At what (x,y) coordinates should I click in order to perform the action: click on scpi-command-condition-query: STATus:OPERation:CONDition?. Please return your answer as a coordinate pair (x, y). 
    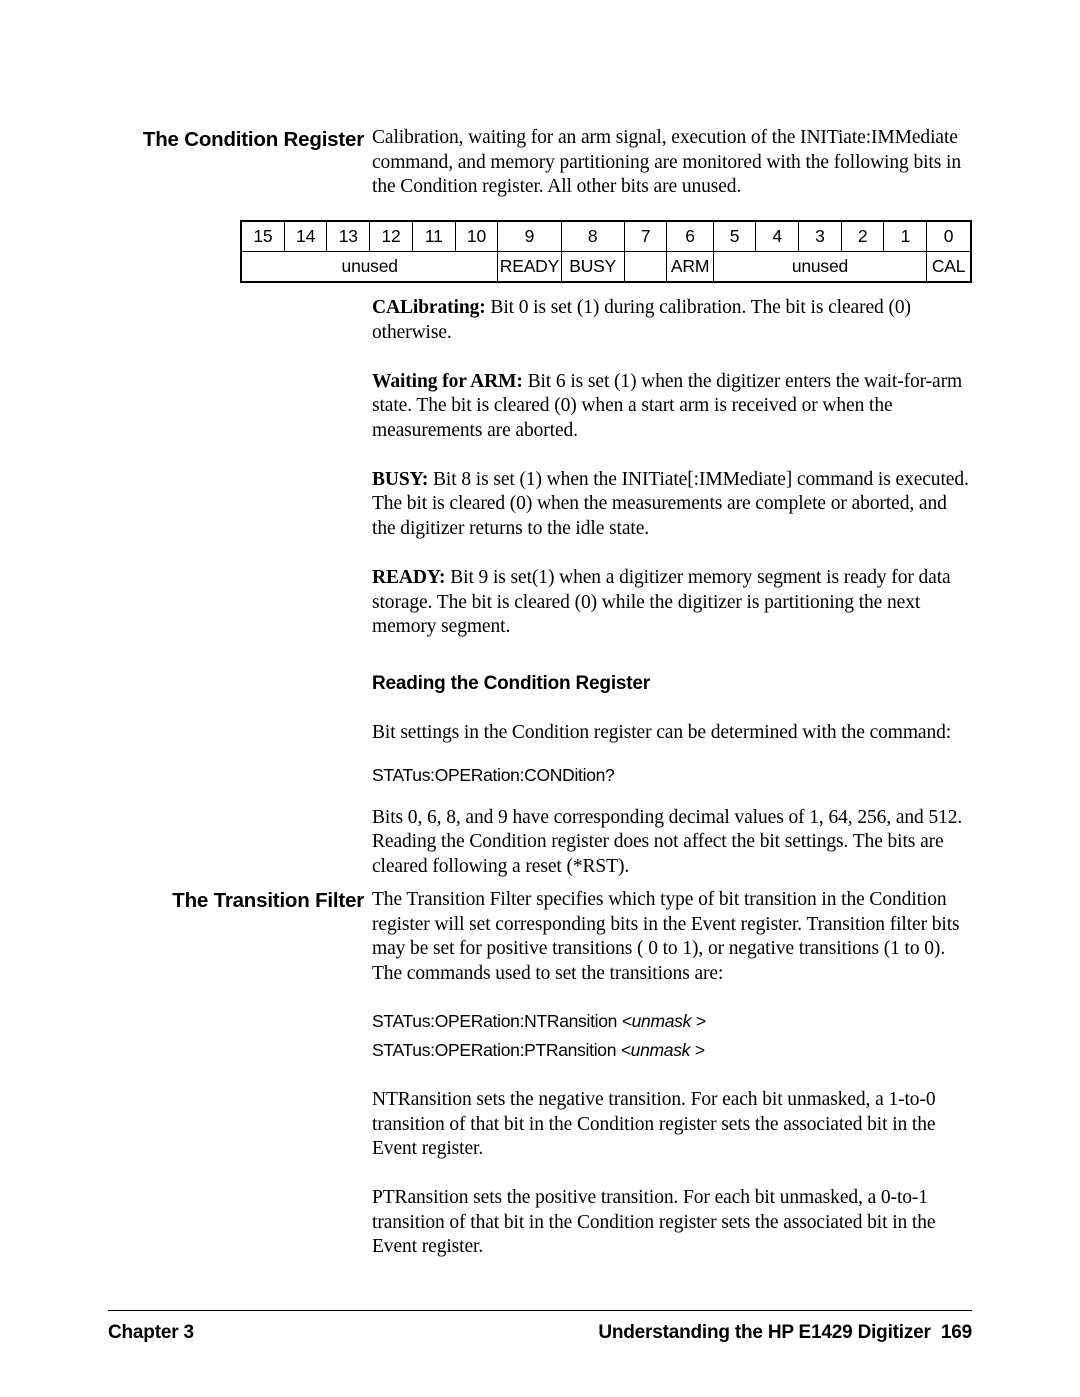
    Looking at the image, I should click on (493, 774).